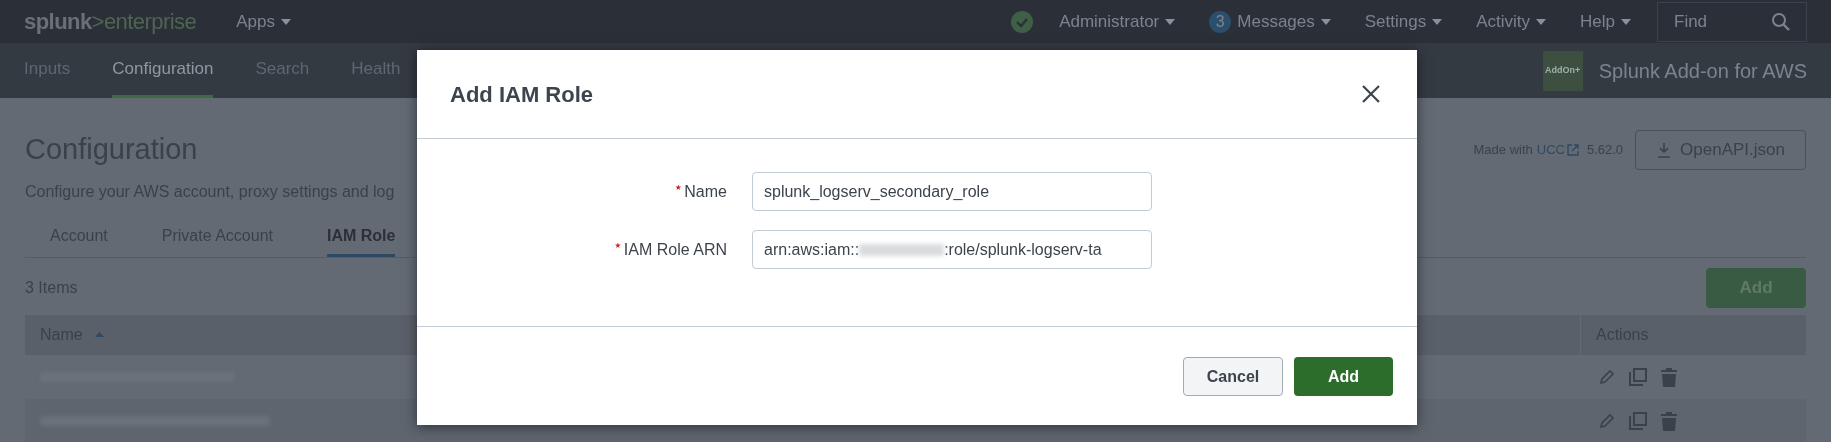 The width and height of the screenshot is (1831, 442). I want to click on field-value: :role/splunk-logserv-ta, so click(1023, 249).